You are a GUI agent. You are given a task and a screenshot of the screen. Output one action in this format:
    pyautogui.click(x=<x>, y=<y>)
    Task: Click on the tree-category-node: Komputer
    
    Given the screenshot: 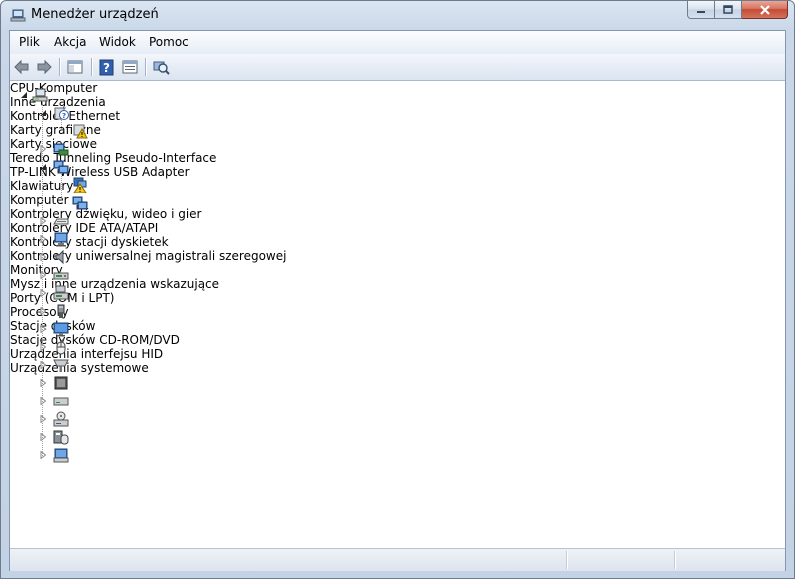 What is the action you would take?
    pyautogui.click(x=397, y=220)
    